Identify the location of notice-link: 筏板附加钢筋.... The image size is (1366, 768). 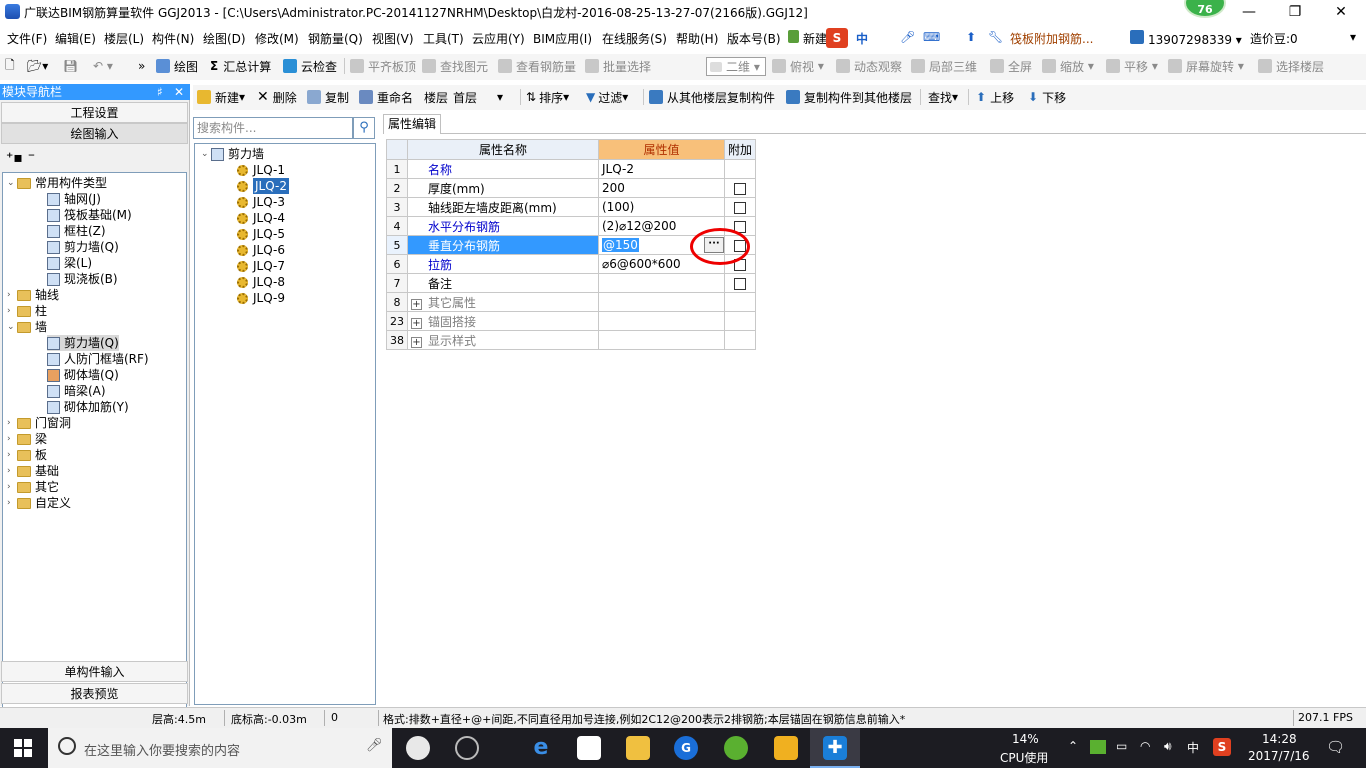
(1051, 38).